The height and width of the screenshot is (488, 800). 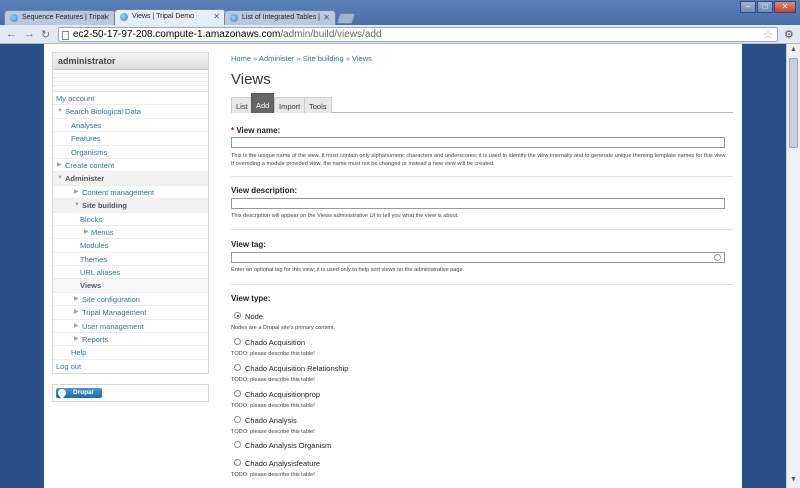 I want to click on sidebar-item-content-management: ▶ Content management, so click(x=130, y=193).